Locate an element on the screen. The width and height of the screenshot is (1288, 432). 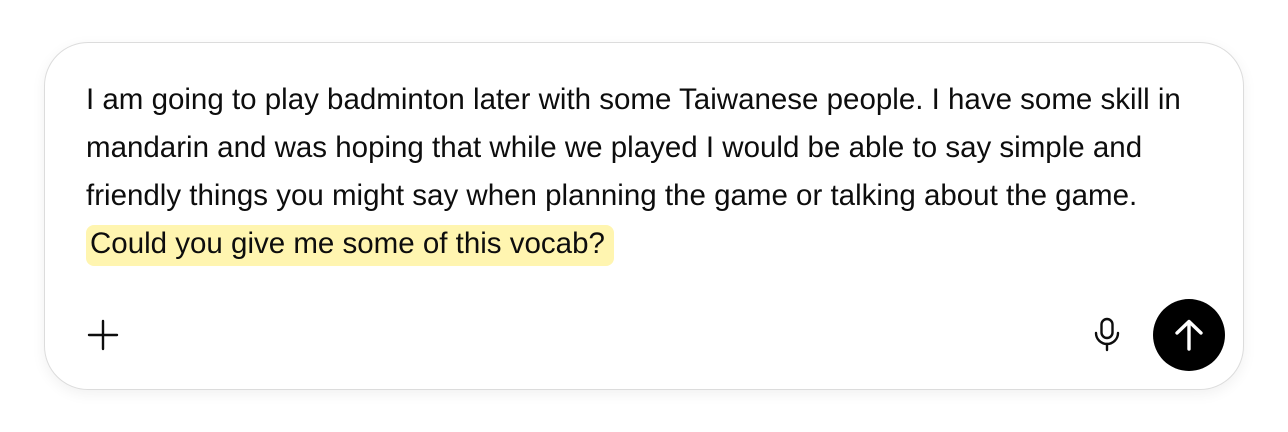
plus-icon is located at coordinates (103, 335).